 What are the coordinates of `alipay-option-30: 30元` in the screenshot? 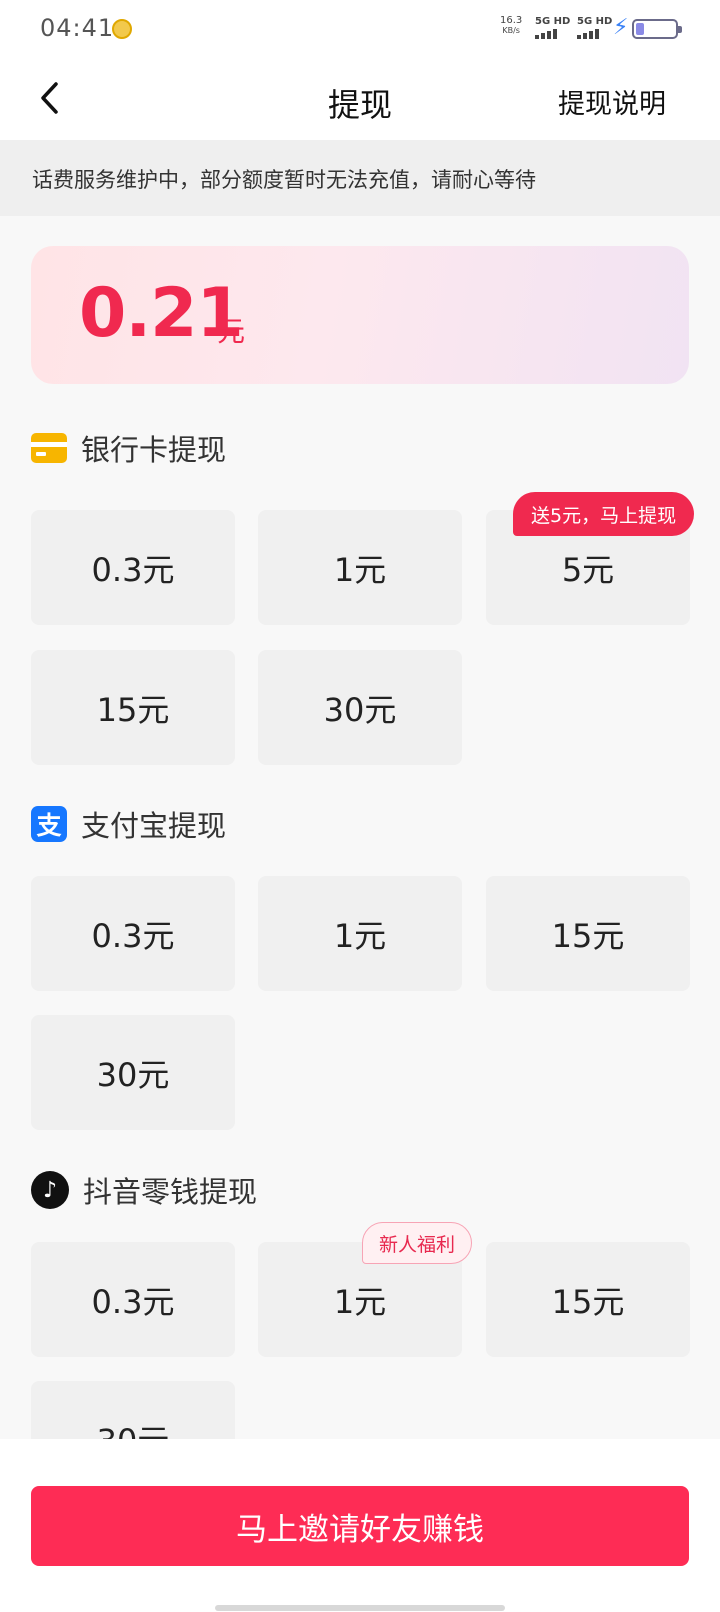 It's located at (133, 1072).